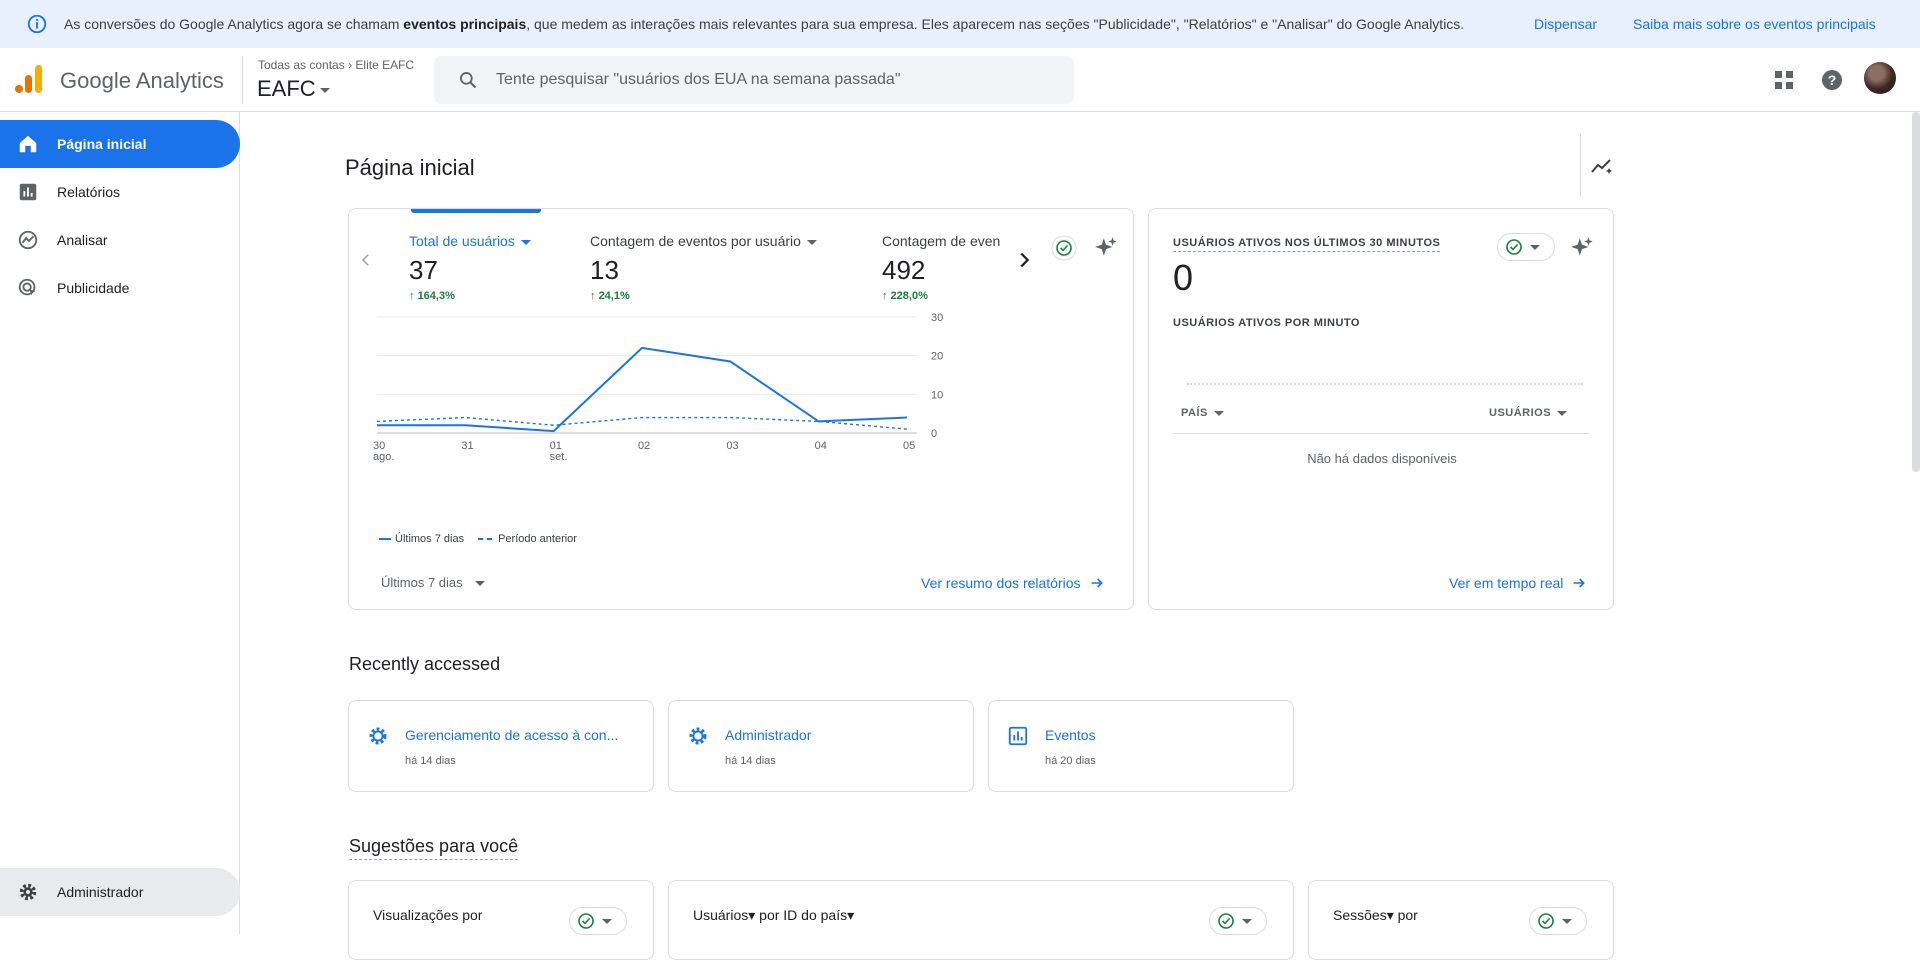 This screenshot has height=960, width=1920. What do you see at coordinates (1506, 583) in the screenshot?
I see `view-realtime-label: Ver em tempo real` at bounding box center [1506, 583].